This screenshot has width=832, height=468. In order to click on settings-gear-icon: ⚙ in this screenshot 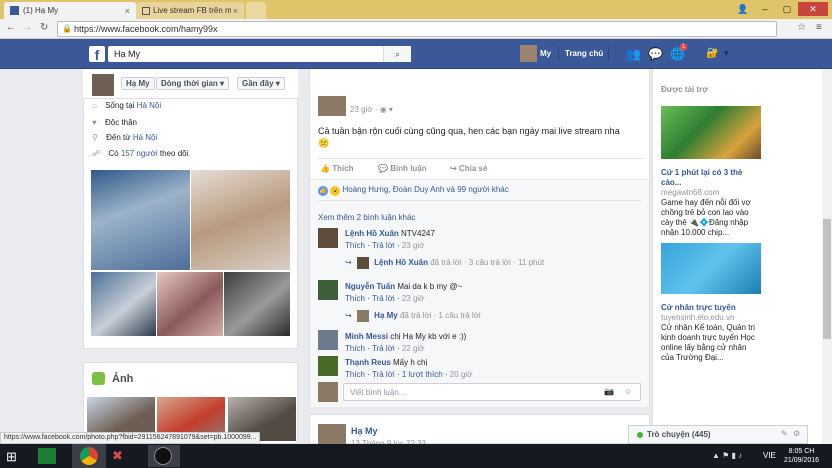, I will do `click(796, 433)`.